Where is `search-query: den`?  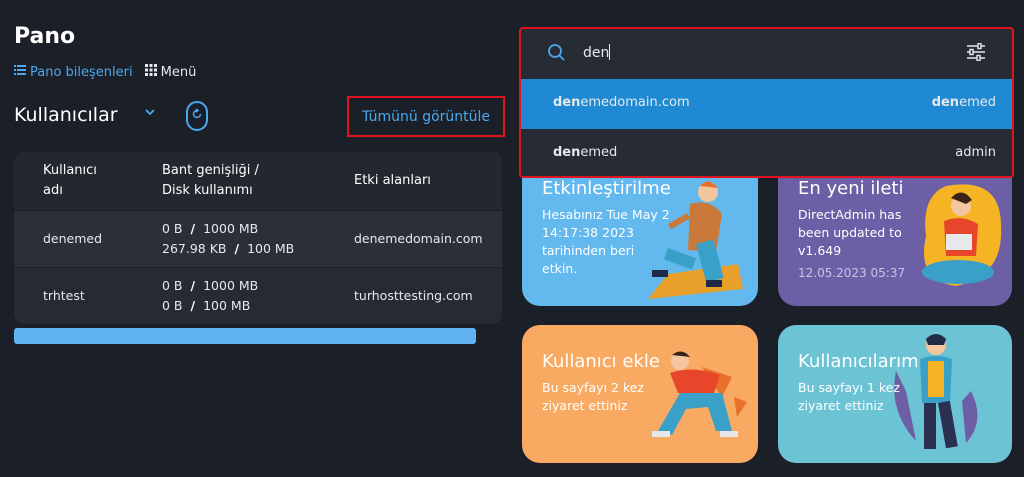 search-query: den is located at coordinates (597, 52).